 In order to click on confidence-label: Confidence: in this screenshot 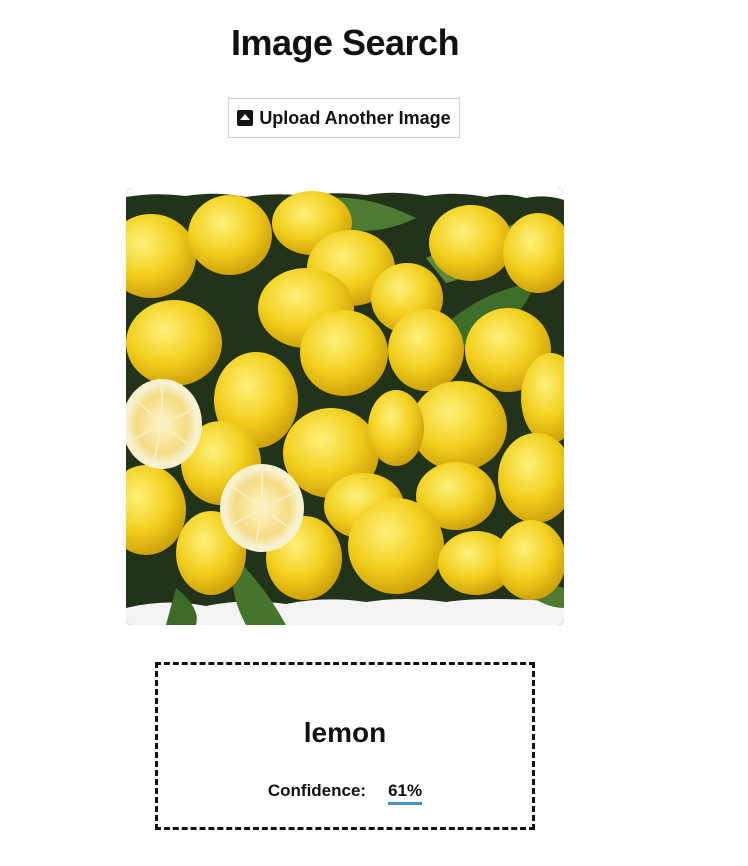, I will do `click(317, 790)`.